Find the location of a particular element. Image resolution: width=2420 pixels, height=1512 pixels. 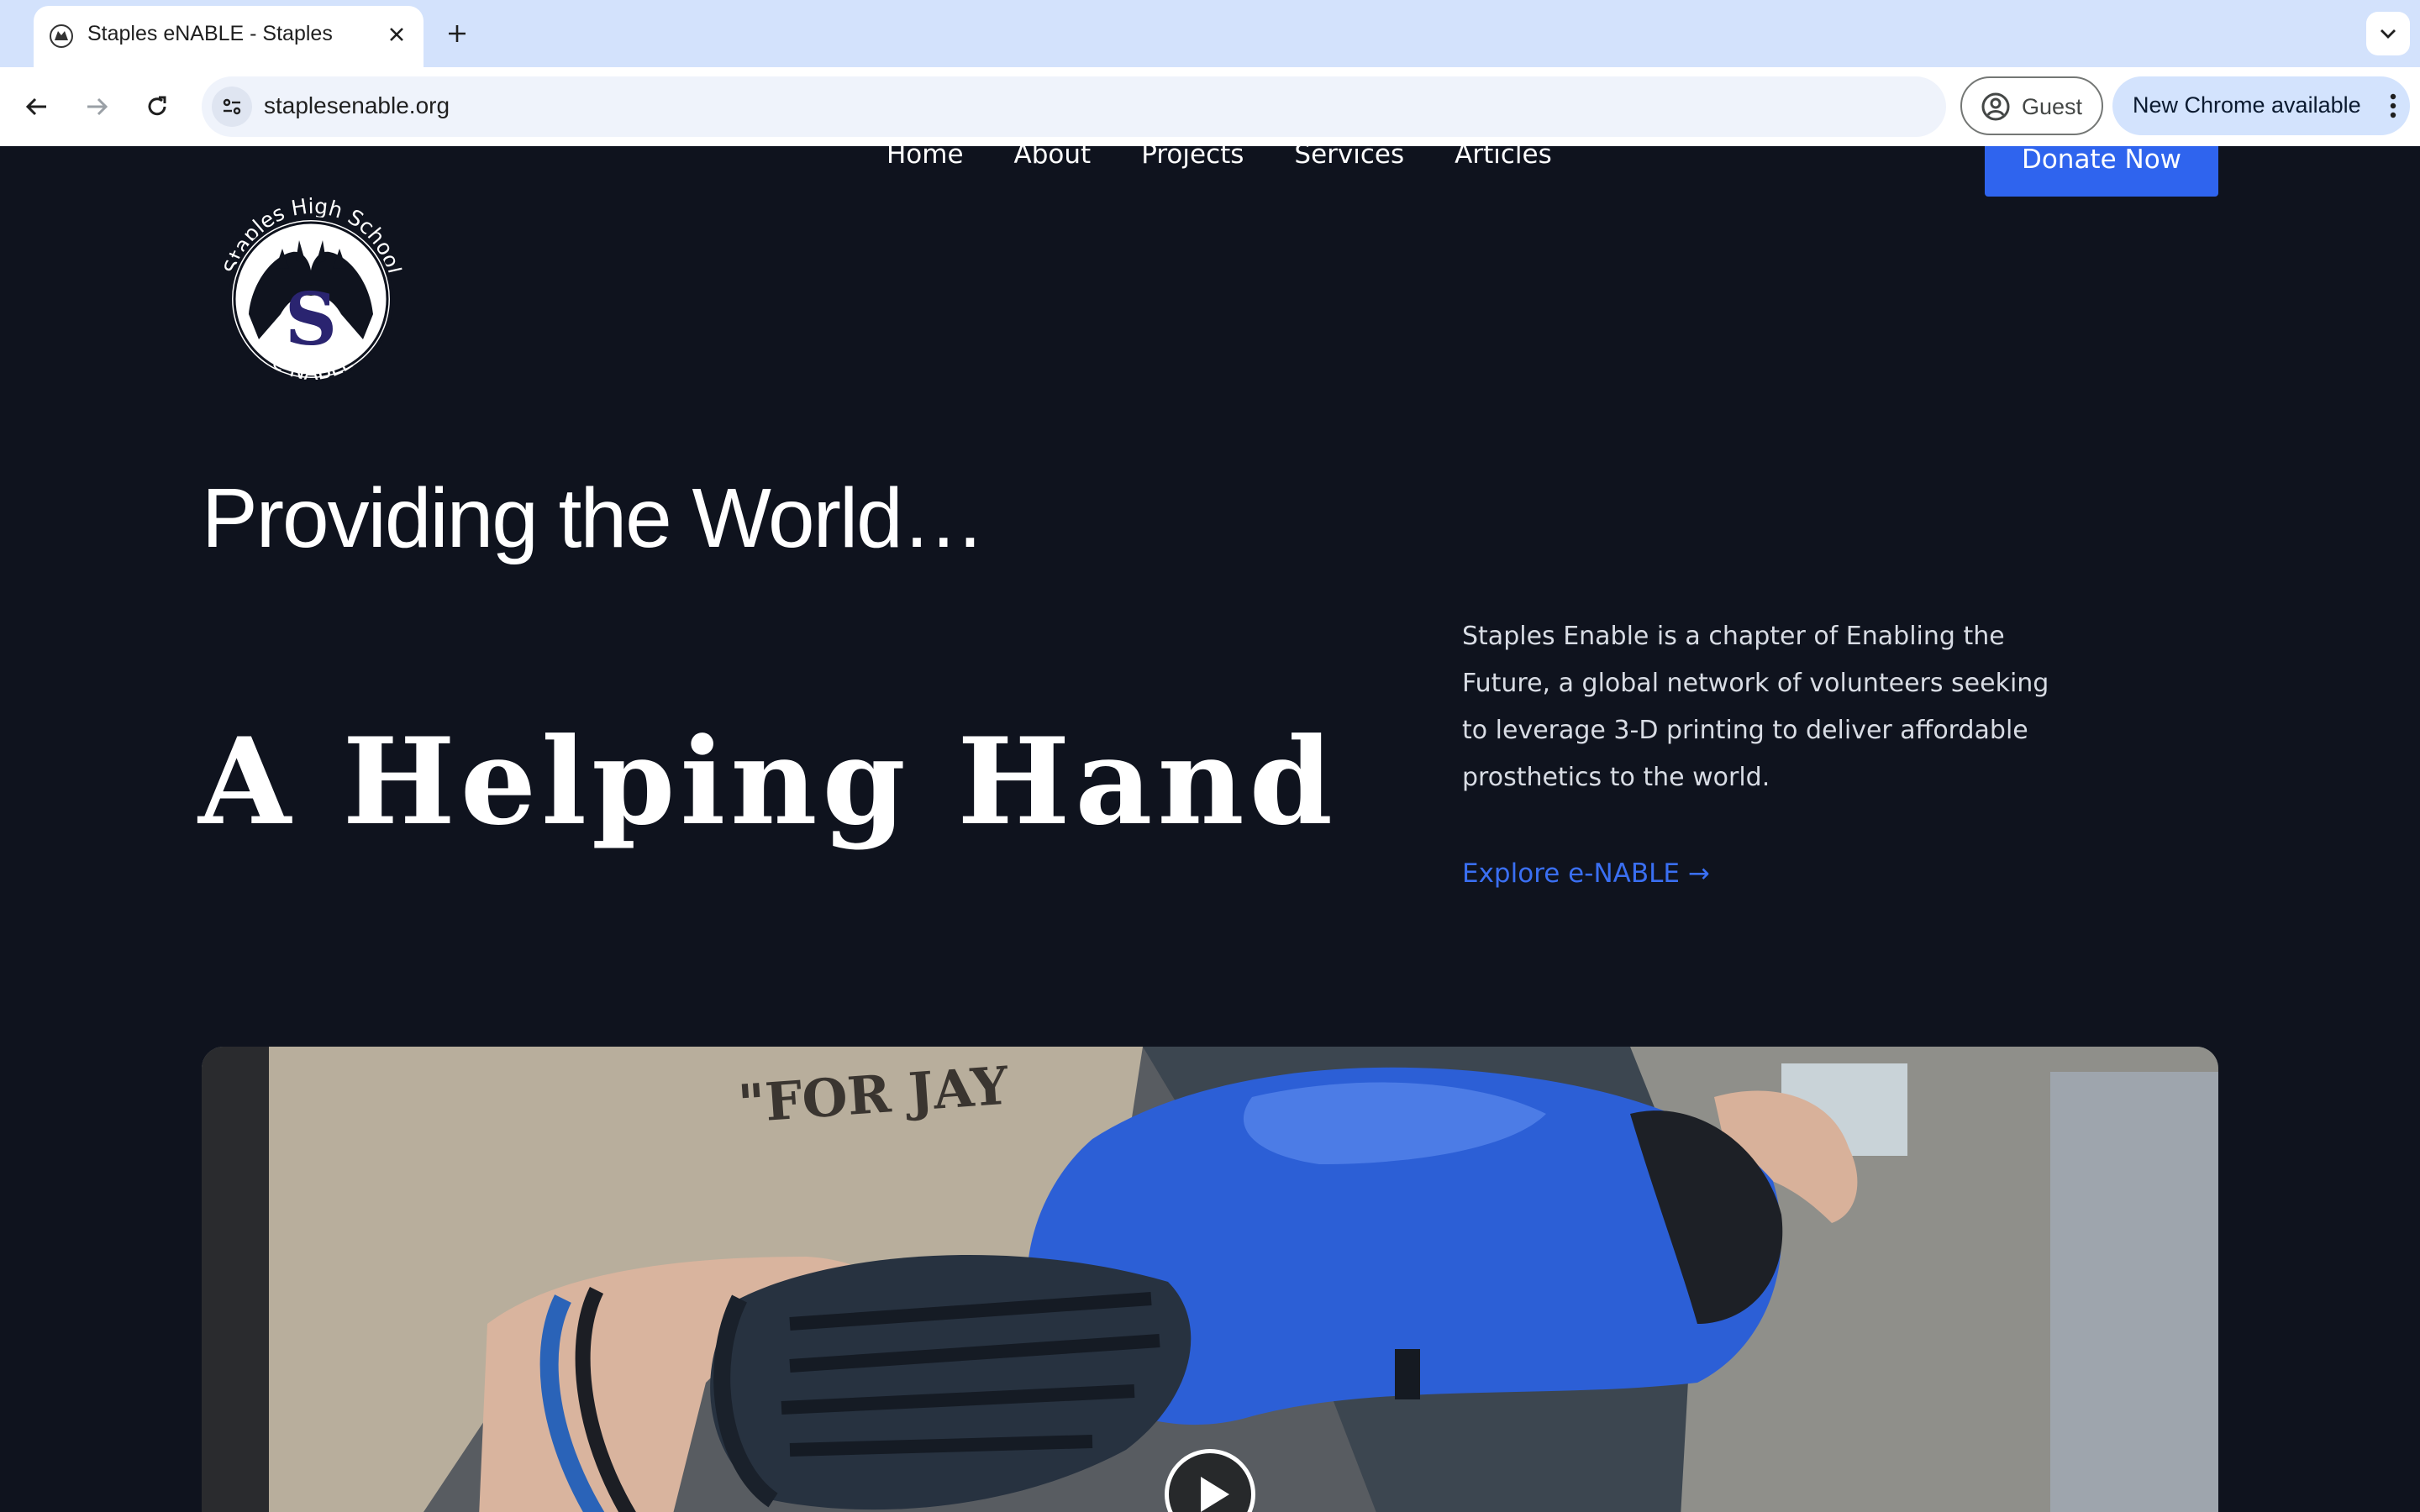

nav-item-home: Home is located at coordinates (925, 163).